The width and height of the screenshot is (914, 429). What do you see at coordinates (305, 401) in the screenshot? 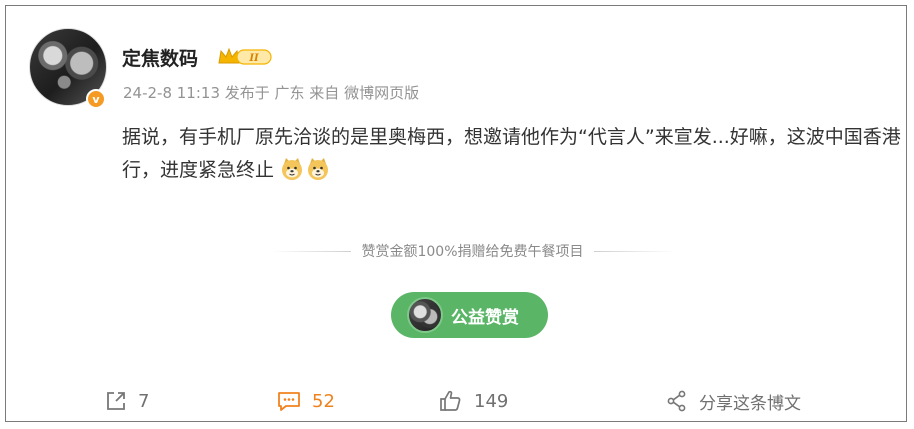
I see `comment-button: 52` at bounding box center [305, 401].